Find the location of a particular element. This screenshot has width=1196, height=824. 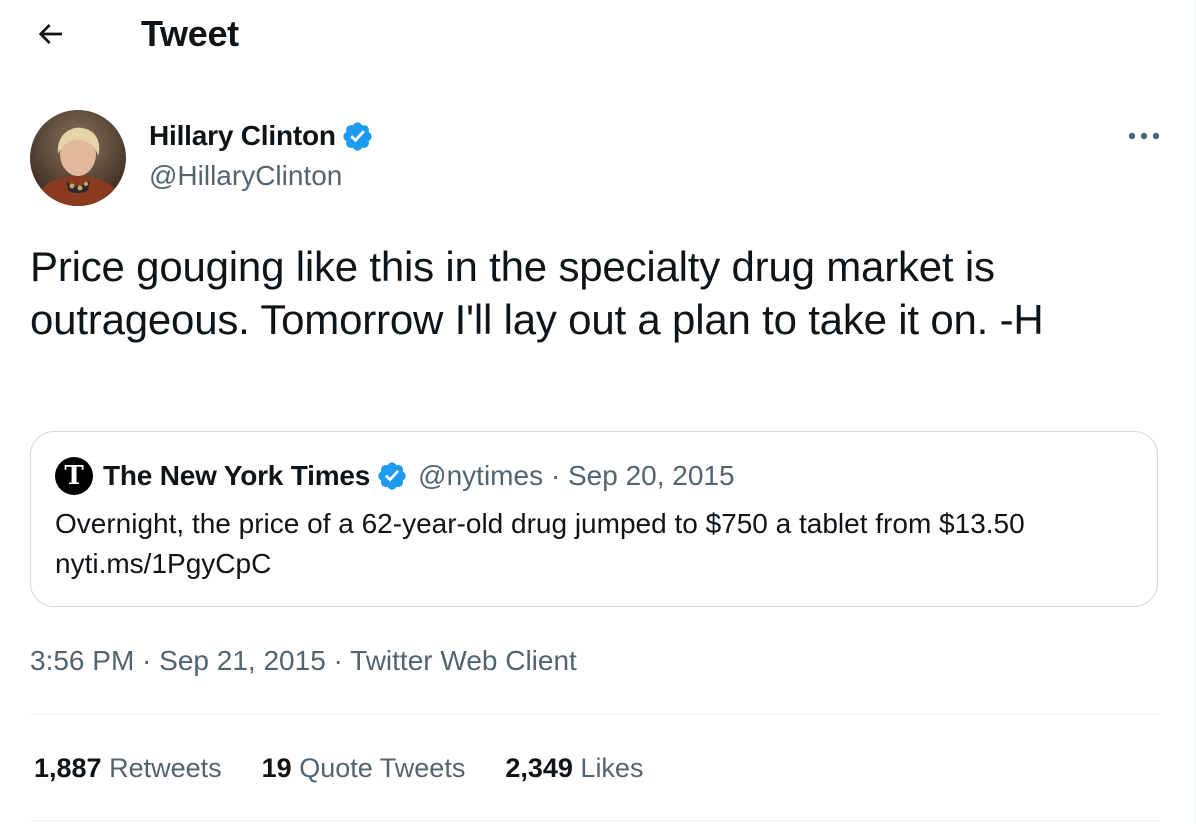

stat-count: 2,349 is located at coordinates (539, 768).